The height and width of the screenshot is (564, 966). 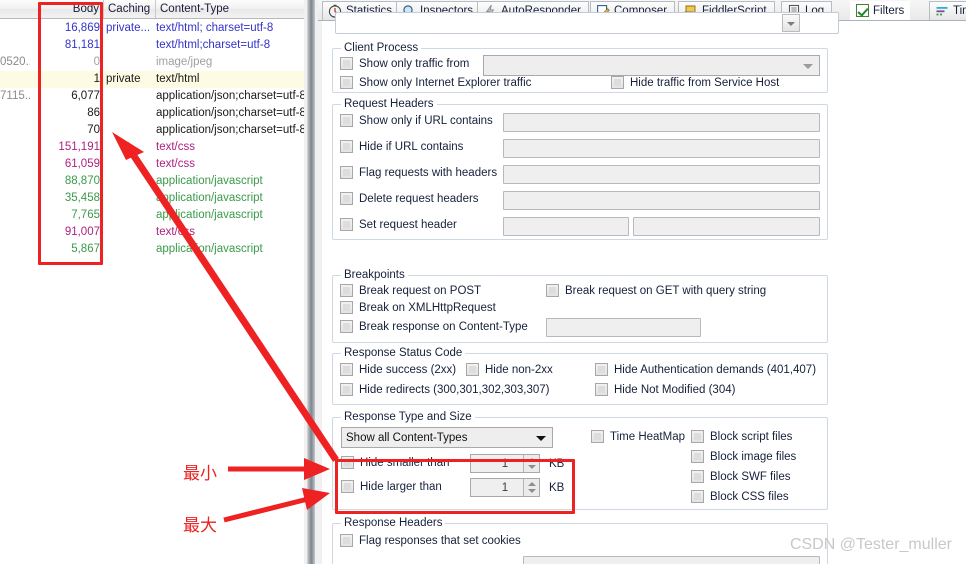 What do you see at coordinates (726, 226) in the screenshot?
I see `input-set-request-header-value` at bounding box center [726, 226].